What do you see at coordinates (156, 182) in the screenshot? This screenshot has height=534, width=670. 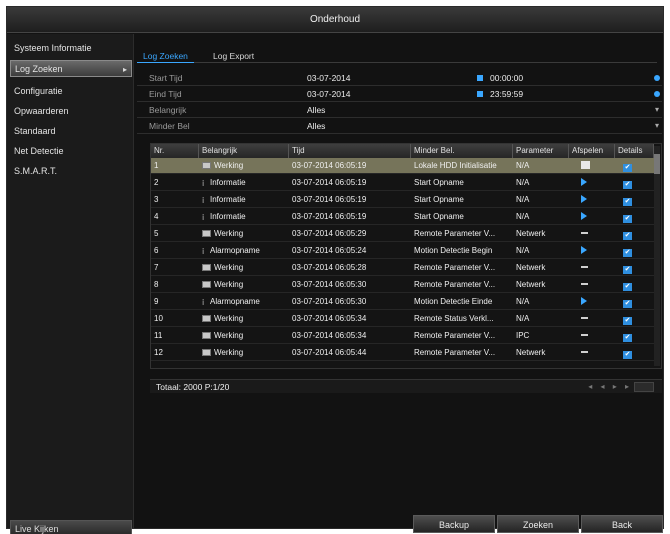 I see `cell-nr: 2` at bounding box center [156, 182].